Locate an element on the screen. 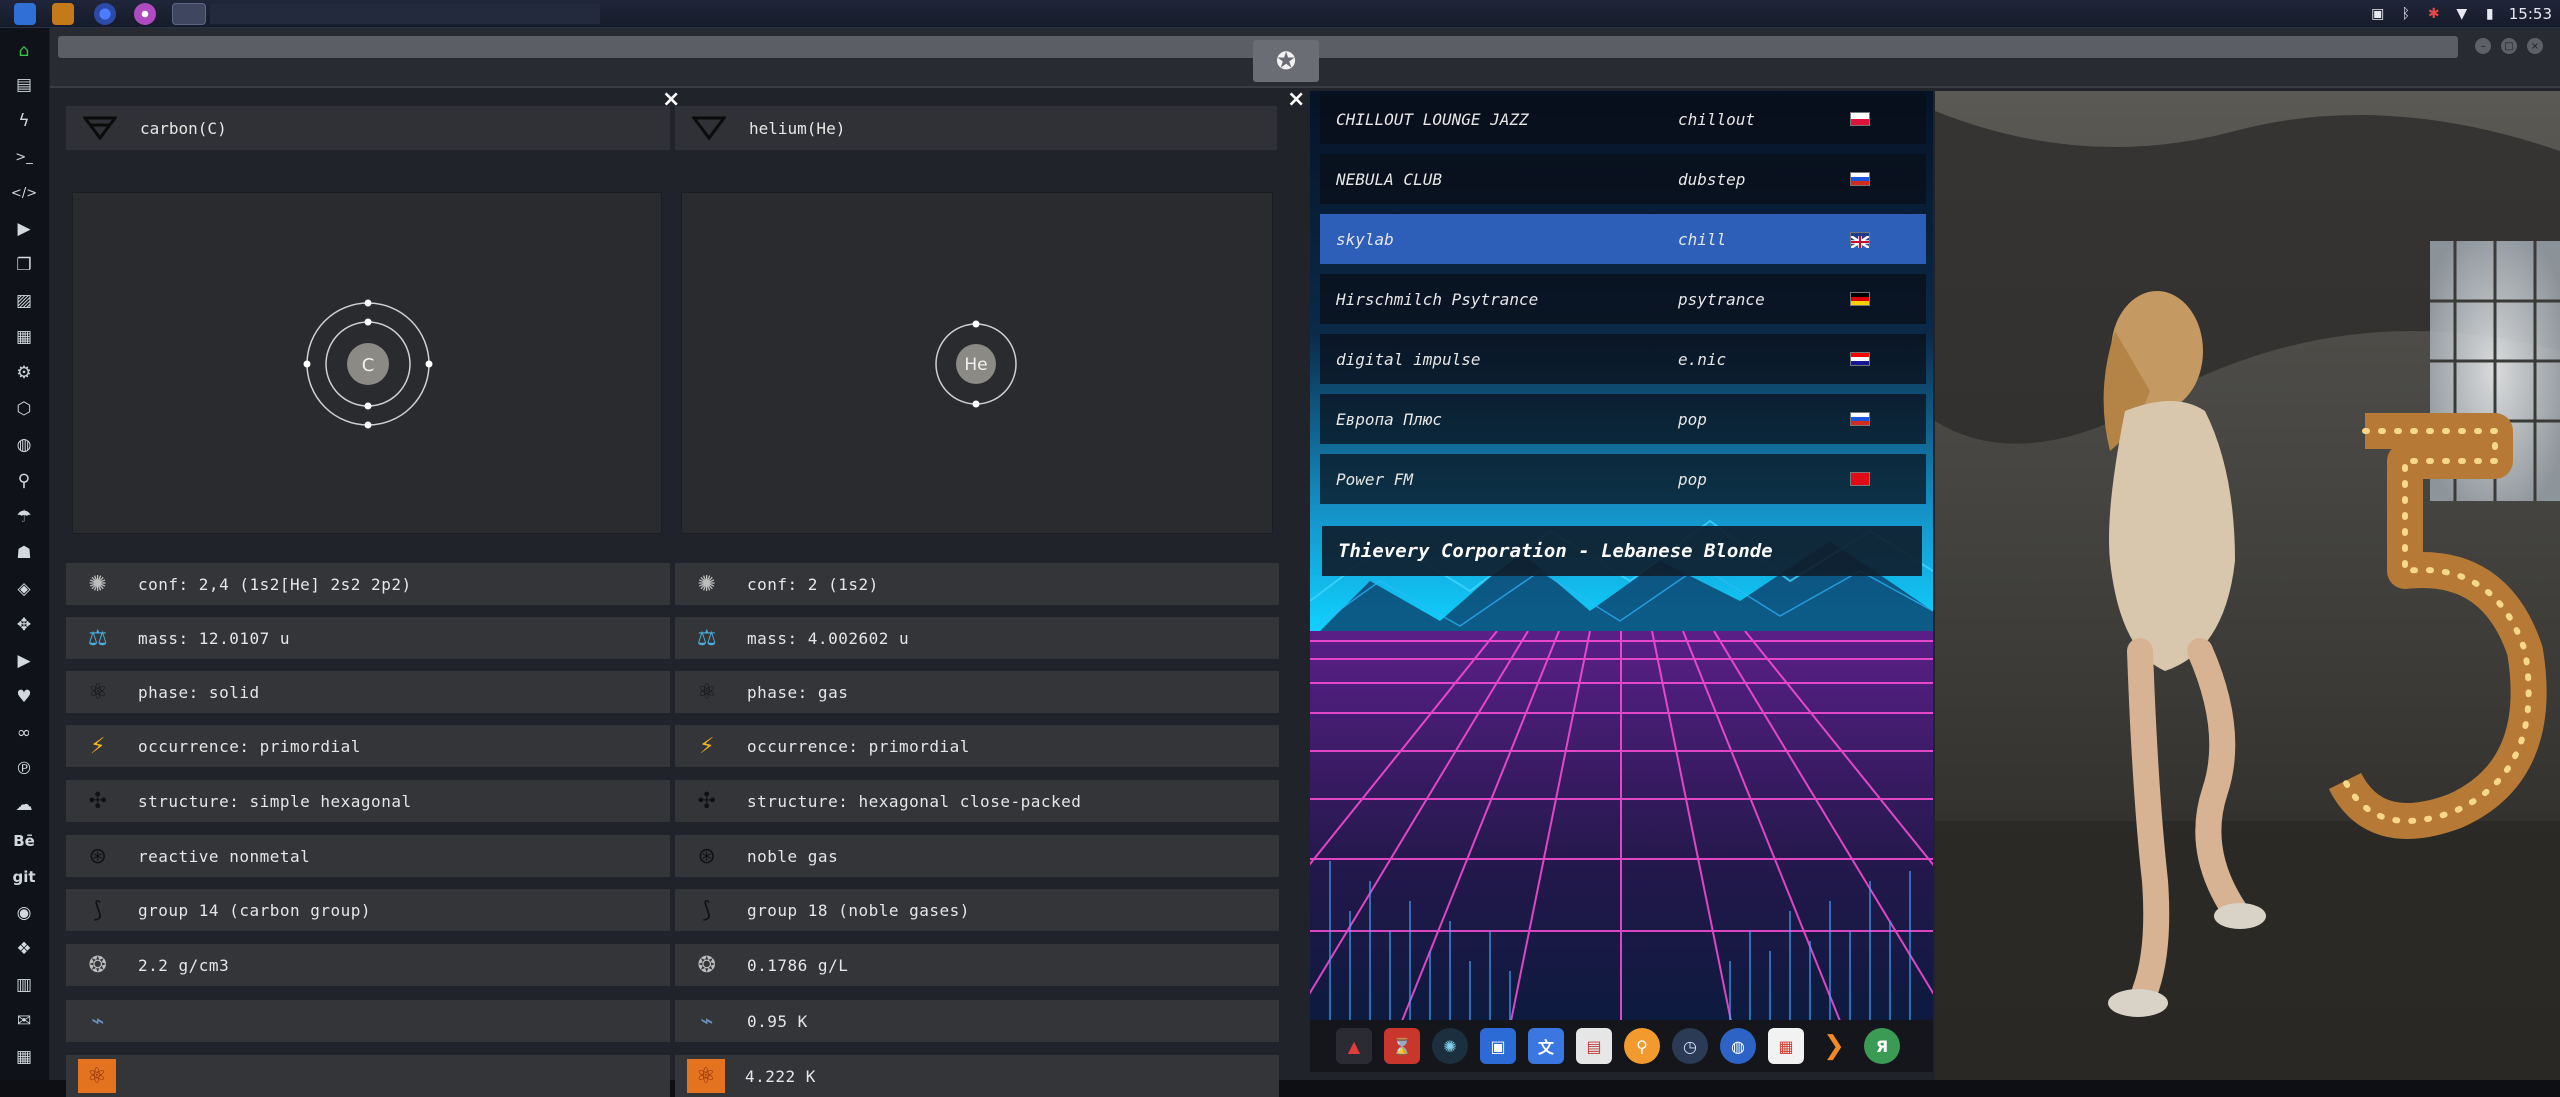 The image size is (2560, 1097). prop-occurrence: ⚡ occurrence: primordial is located at coordinates (368, 746).